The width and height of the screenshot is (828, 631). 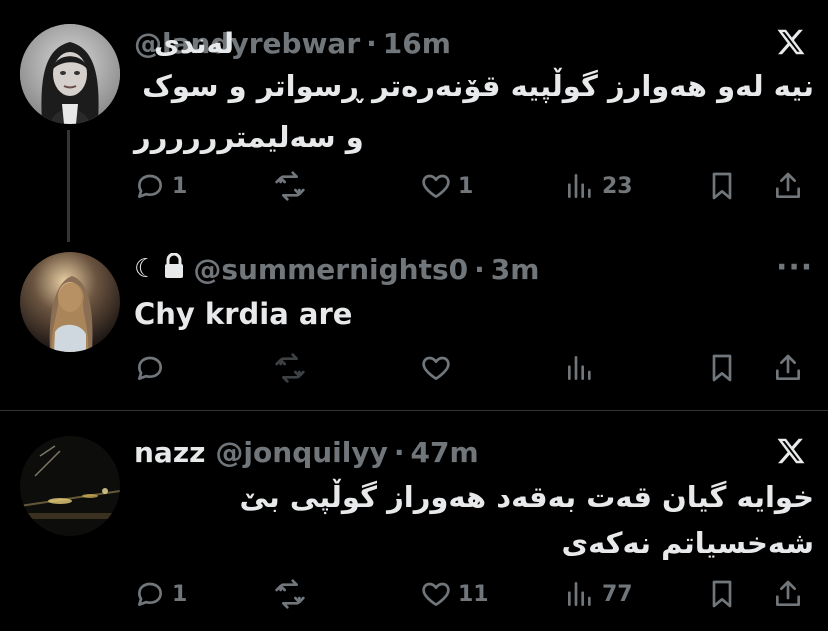 What do you see at coordinates (243, 314) in the screenshot?
I see `tweet-text: Chy krdia are` at bounding box center [243, 314].